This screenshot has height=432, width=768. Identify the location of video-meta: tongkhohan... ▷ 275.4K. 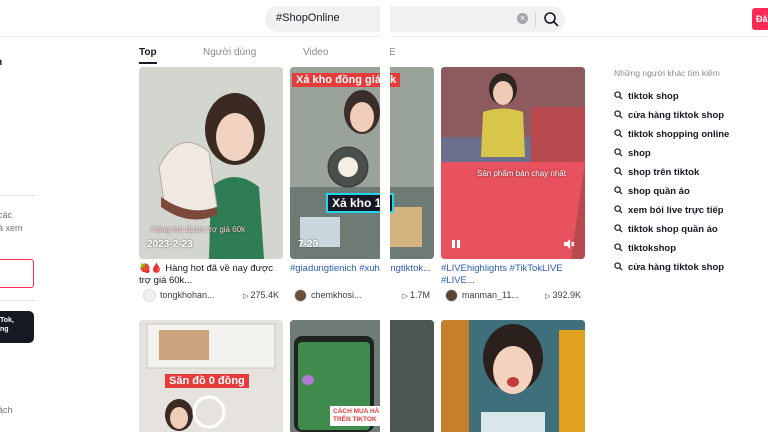
(211, 296).